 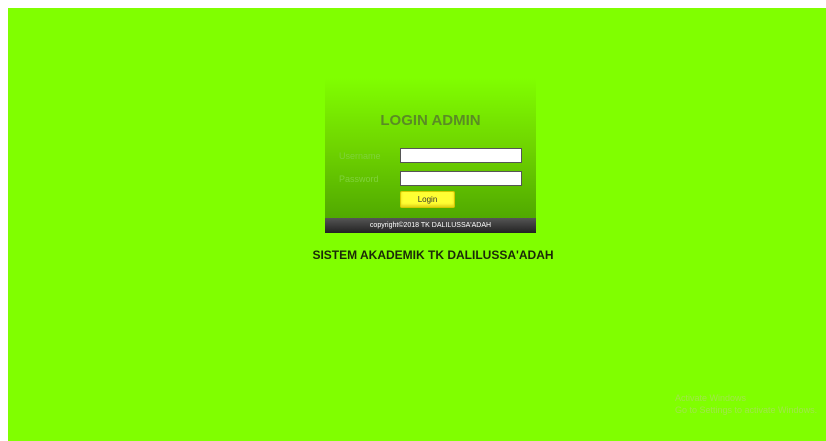 What do you see at coordinates (711, 398) in the screenshot?
I see `watermark-line-1: Activate Windows` at bounding box center [711, 398].